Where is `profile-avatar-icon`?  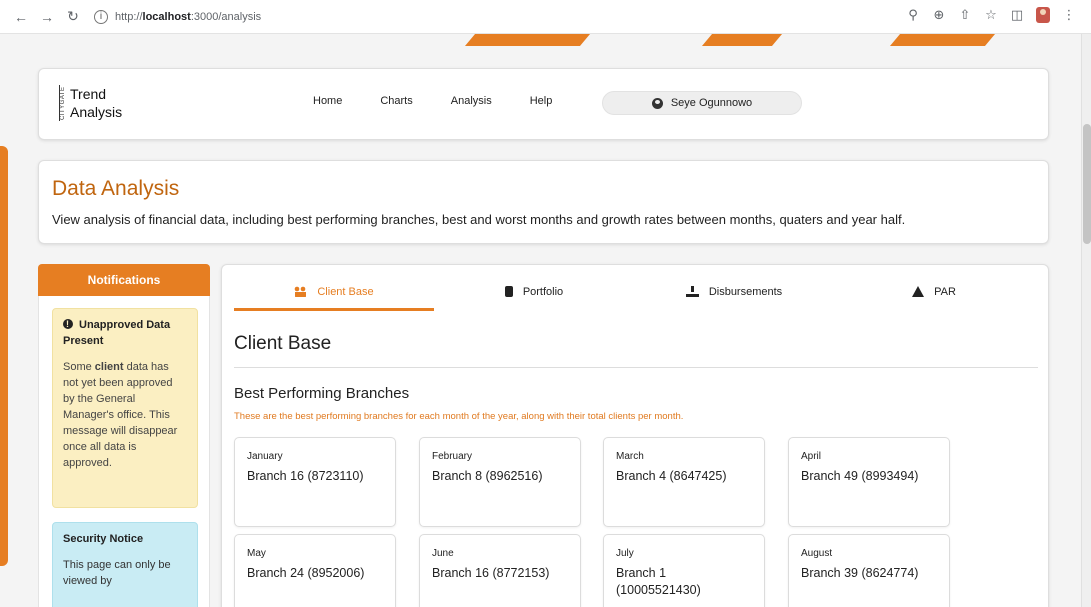
profile-avatar-icon is located at coordinates (1043, 15).